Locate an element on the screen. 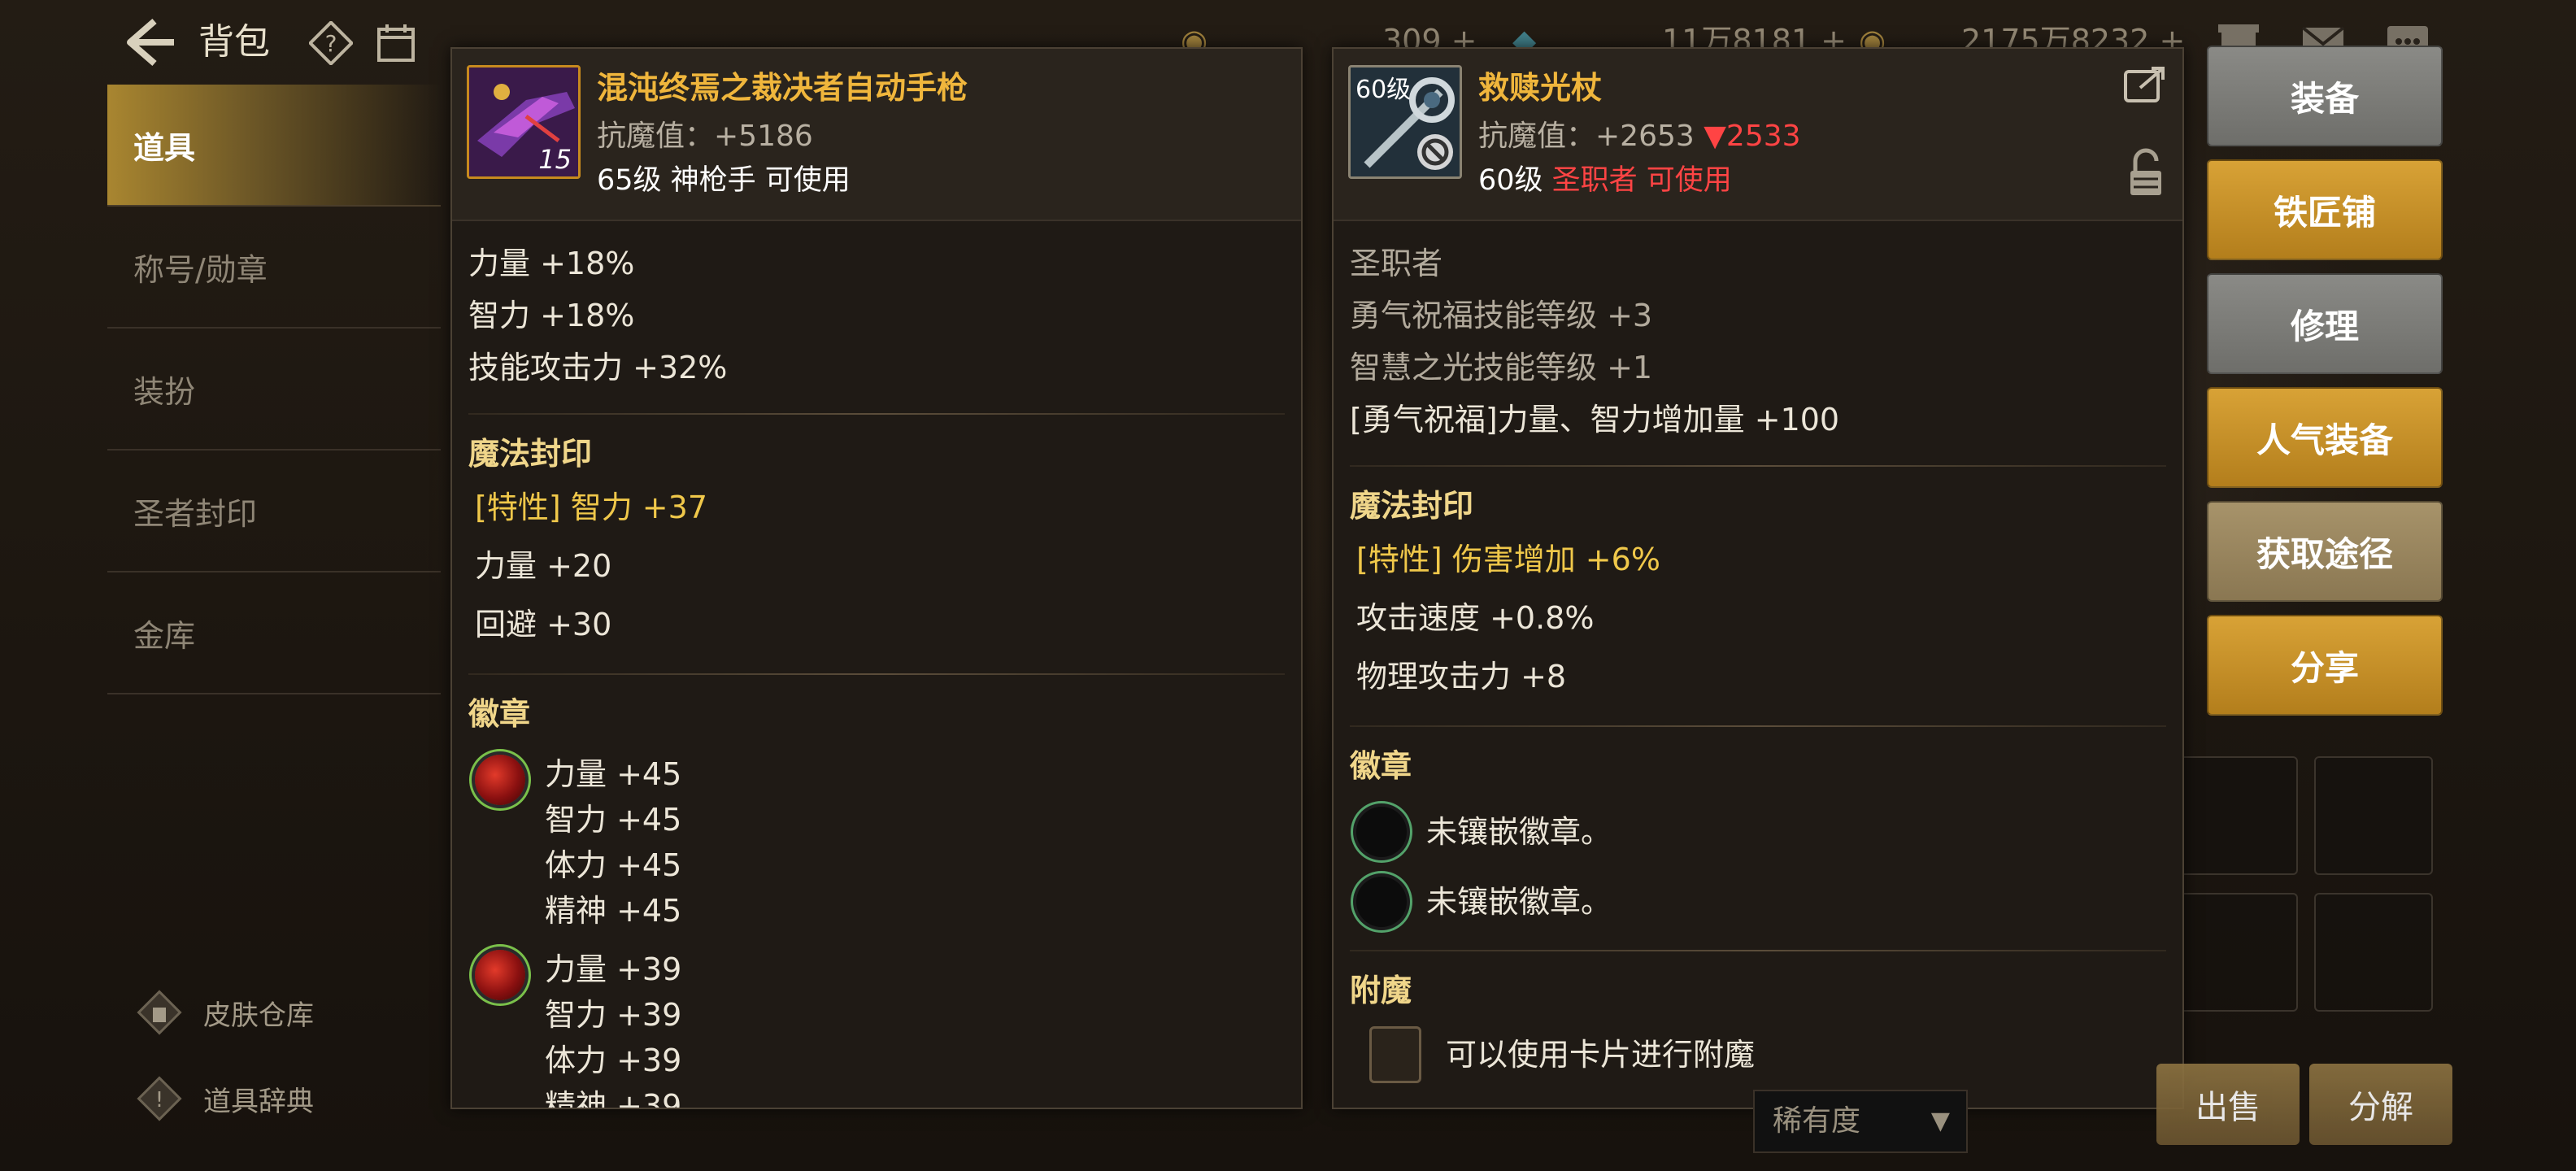 The width and height of the screenshot is (2576, 1171). item-requirement: 60级 圣职者 可使用 is located at coordinates (1605, 181).